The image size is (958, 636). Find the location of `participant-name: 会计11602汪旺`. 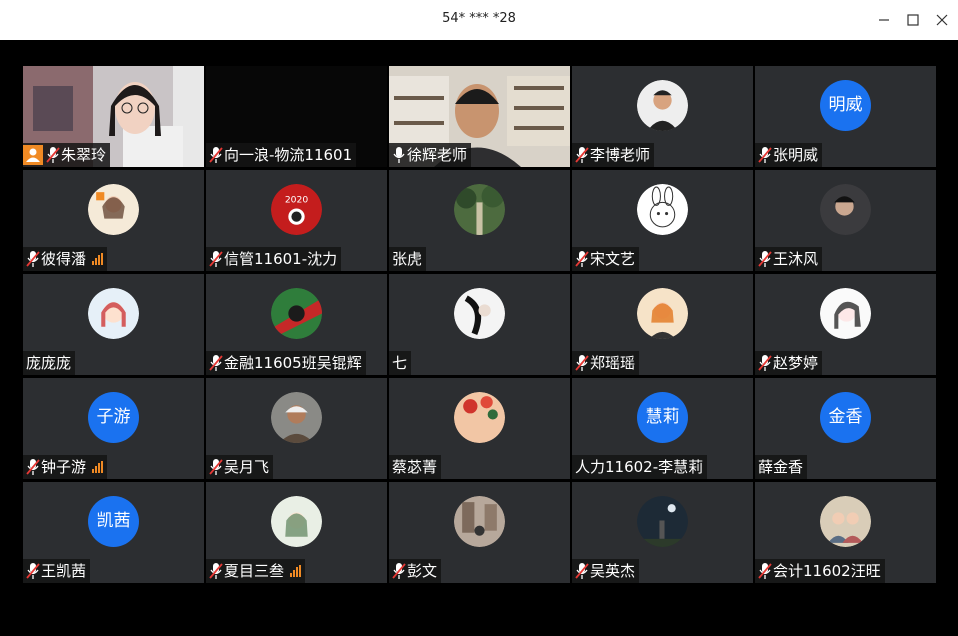

participant-name: 会计11602汪旺 is located at coordinates (827, 571).